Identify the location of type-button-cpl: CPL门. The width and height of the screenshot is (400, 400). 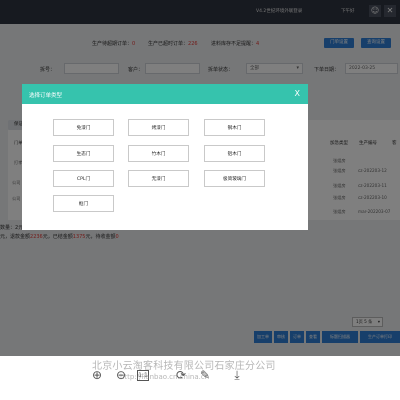
(83, 178).